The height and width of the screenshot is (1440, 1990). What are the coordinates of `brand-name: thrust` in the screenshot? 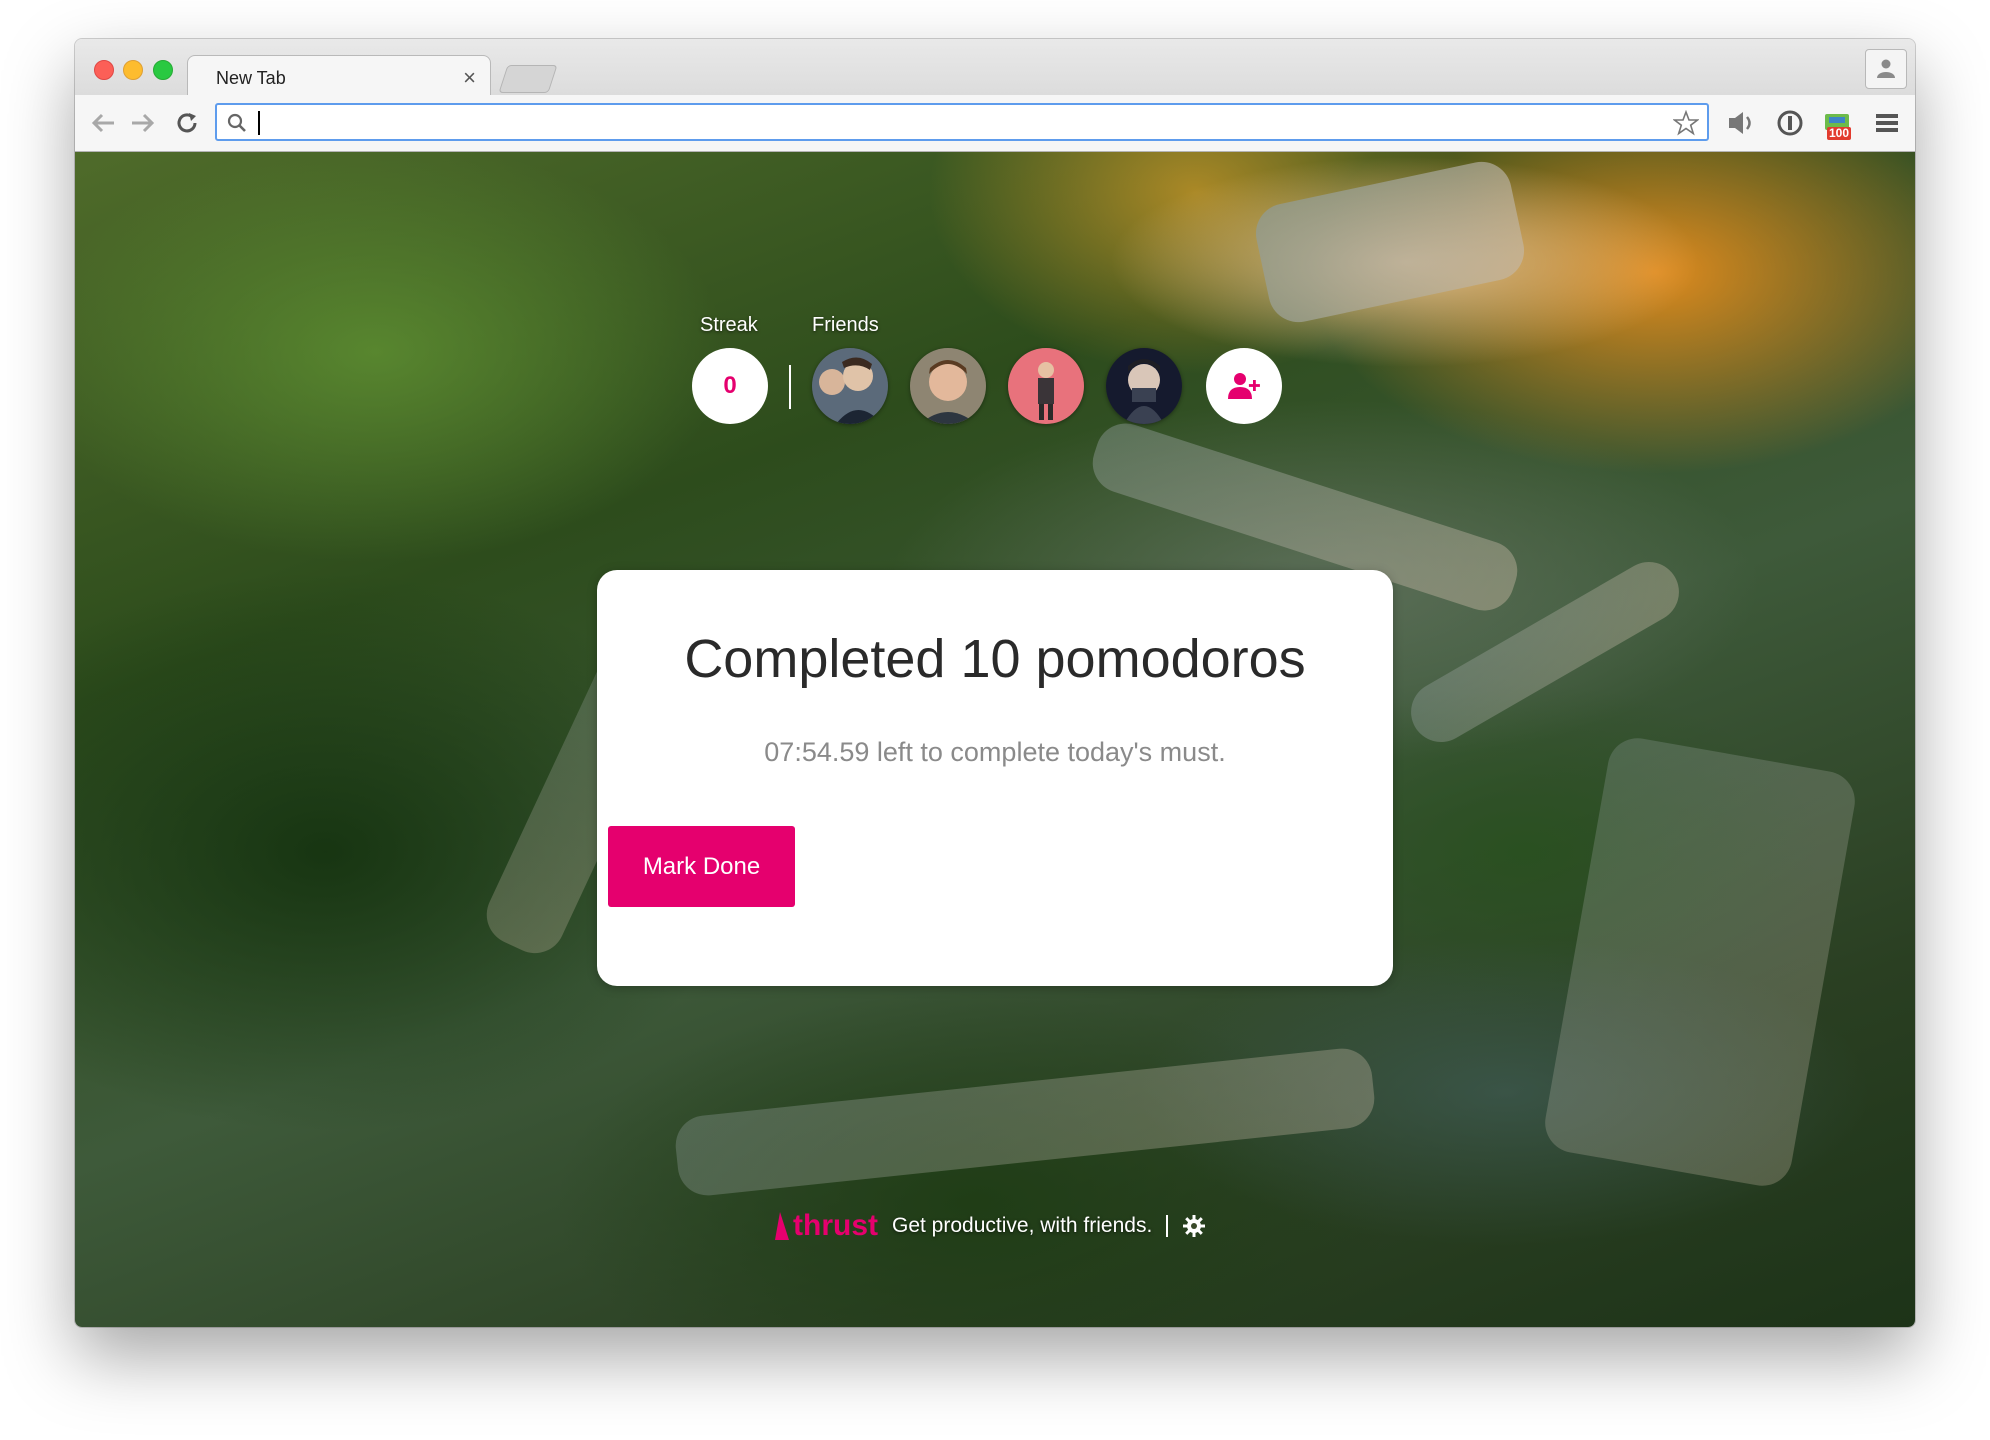 It's located at (835, 1225).